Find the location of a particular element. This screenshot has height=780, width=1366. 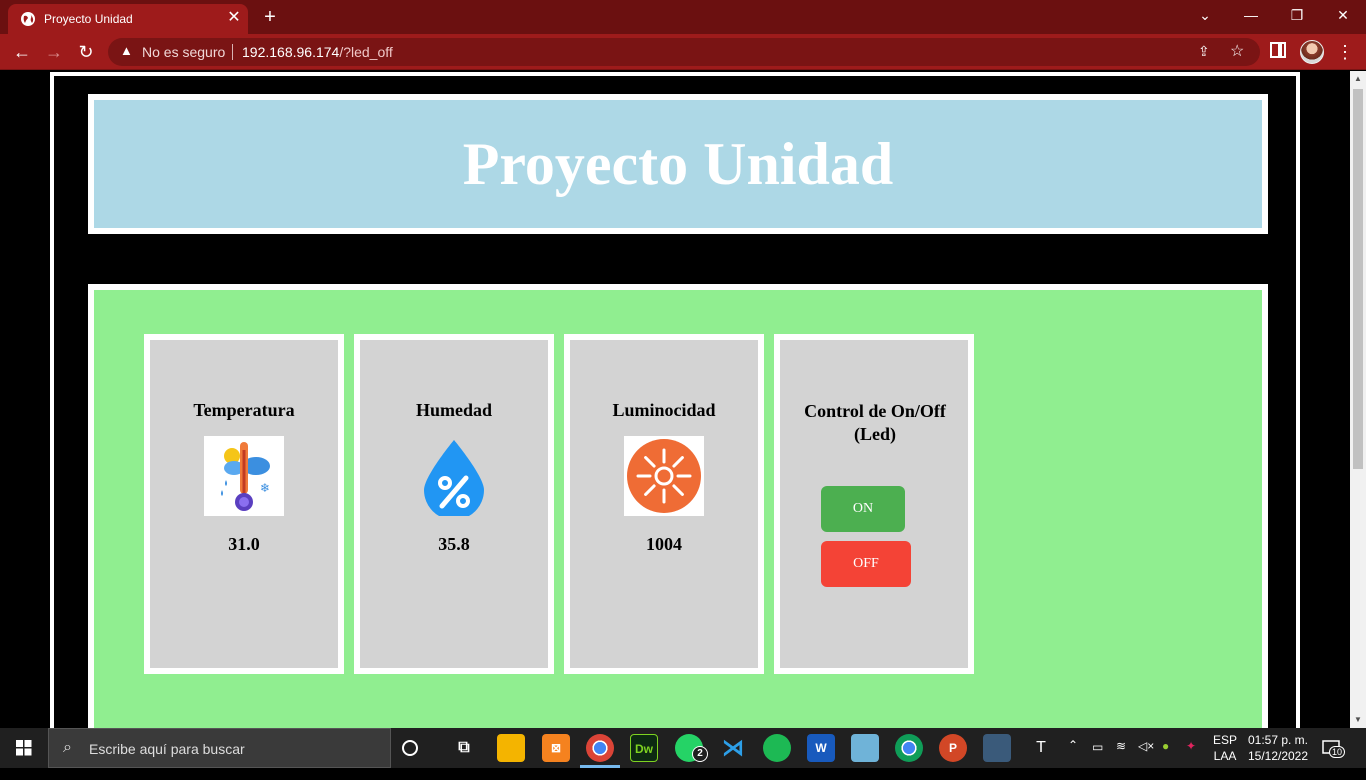

xampp-icon: ⊠ is located at coordinates (556, 748).